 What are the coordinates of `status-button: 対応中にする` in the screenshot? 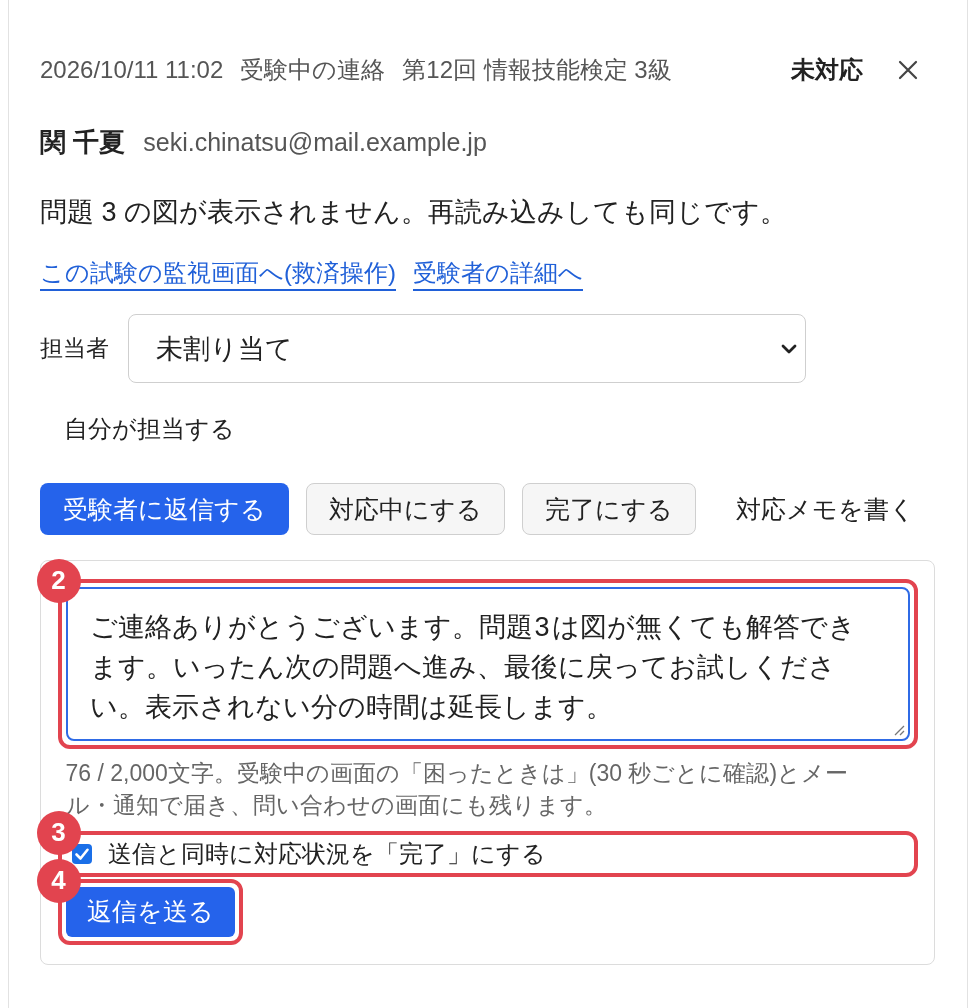 It's located at (405, 509).